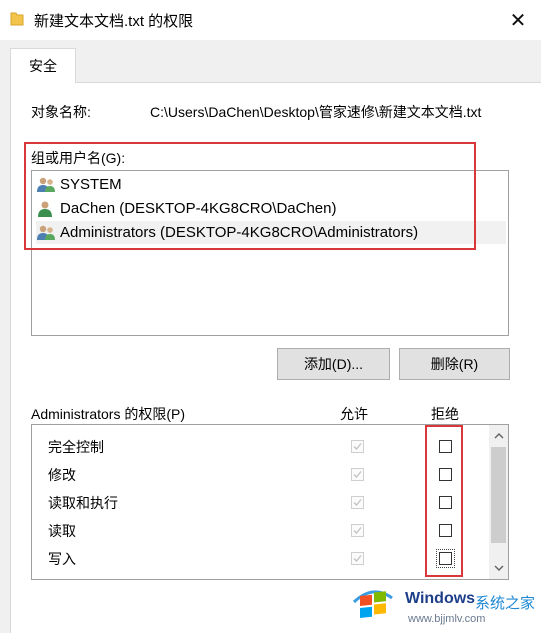 This screenshot has width=541, height=633. Describe the element at coordinates (445, 414) in the screenshot. I see `deny-column-header: 拒绝` at that location.